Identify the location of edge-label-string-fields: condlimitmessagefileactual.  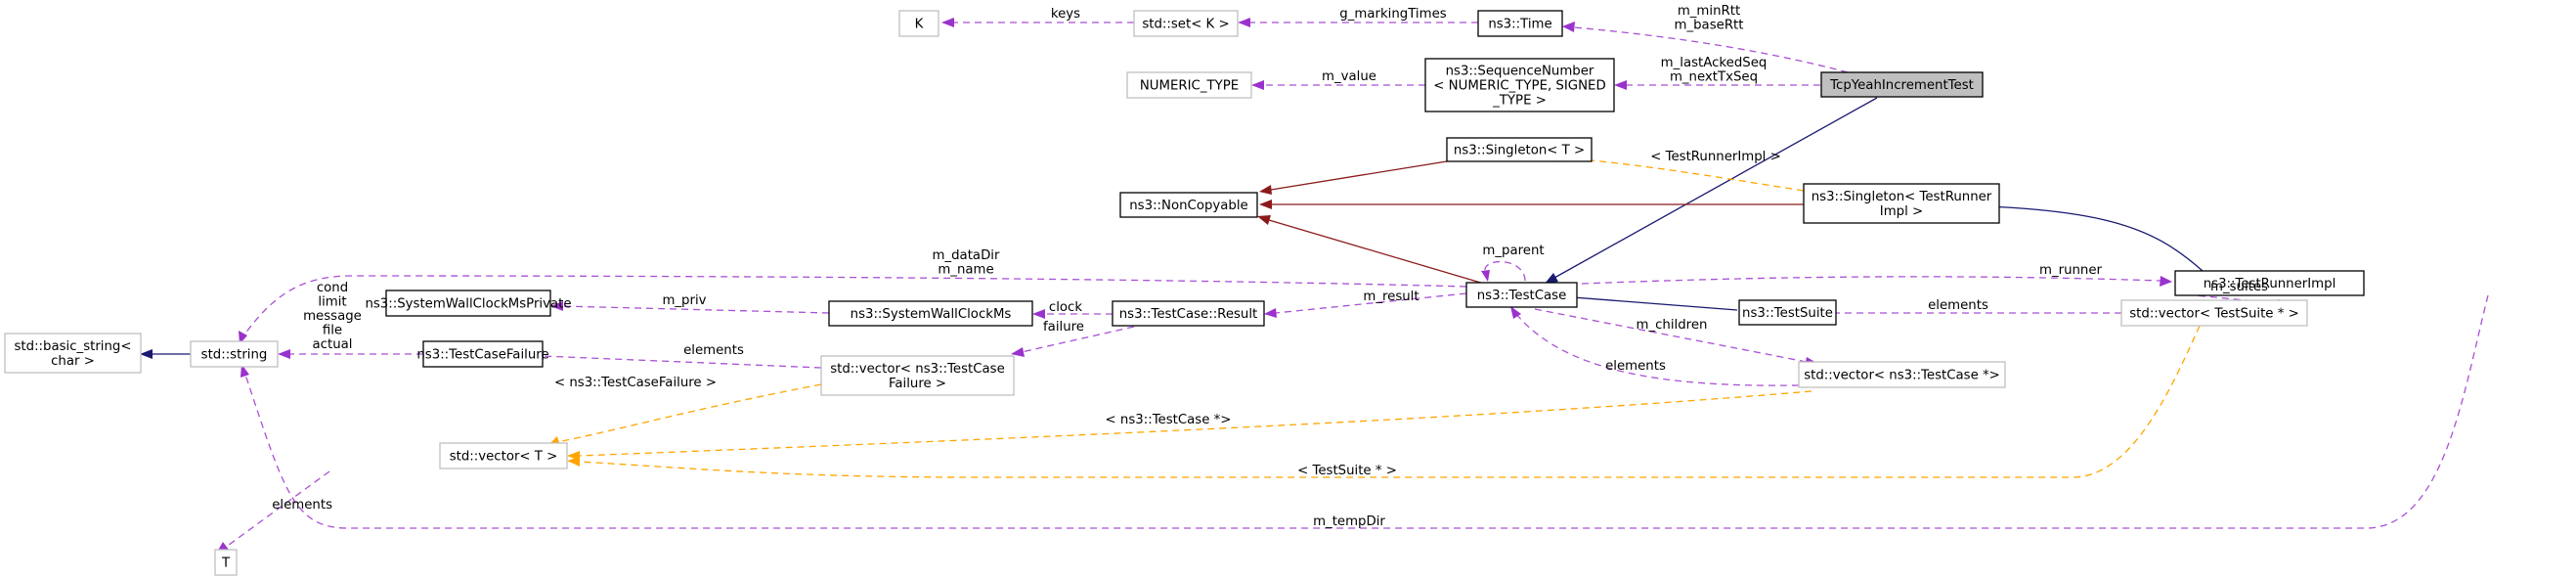
(332, 316).